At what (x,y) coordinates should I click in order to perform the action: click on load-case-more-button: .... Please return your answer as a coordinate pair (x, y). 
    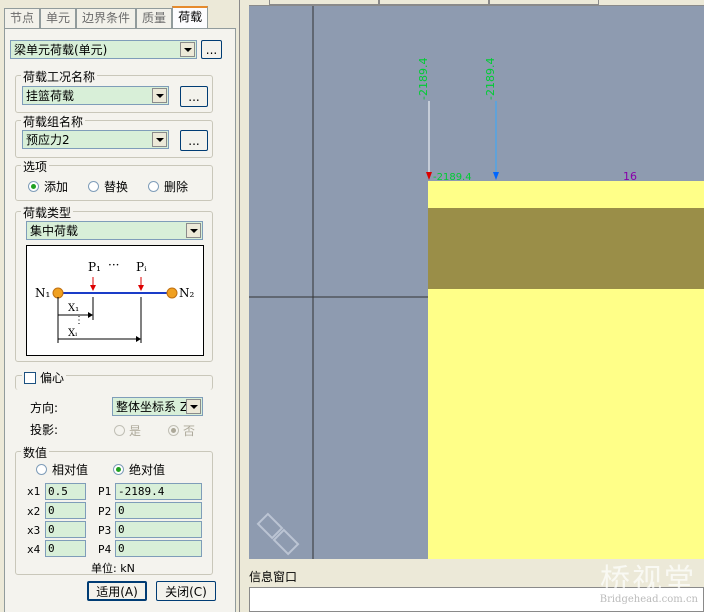
    Looking at the image, I should click on (194, 96).